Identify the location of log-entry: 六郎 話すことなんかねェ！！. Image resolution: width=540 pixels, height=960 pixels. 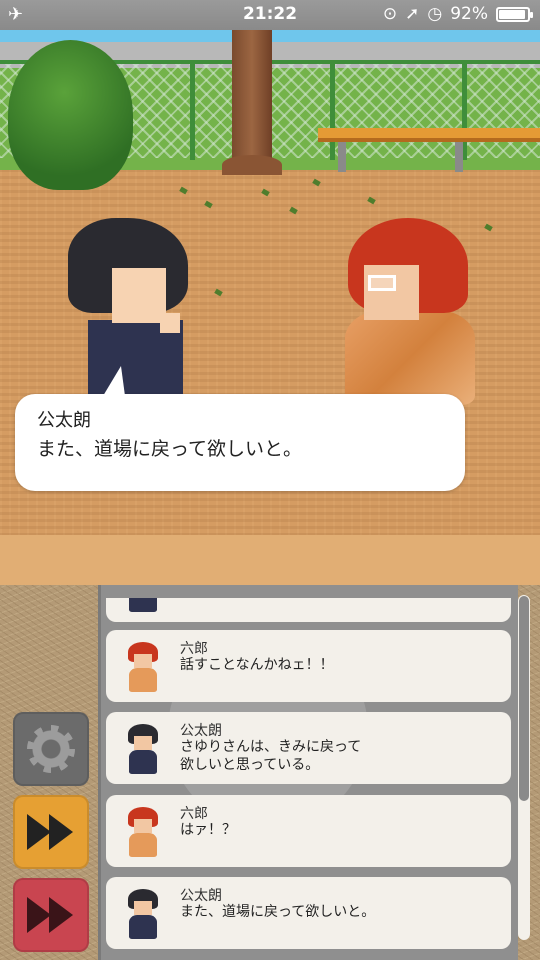
(308, 666).